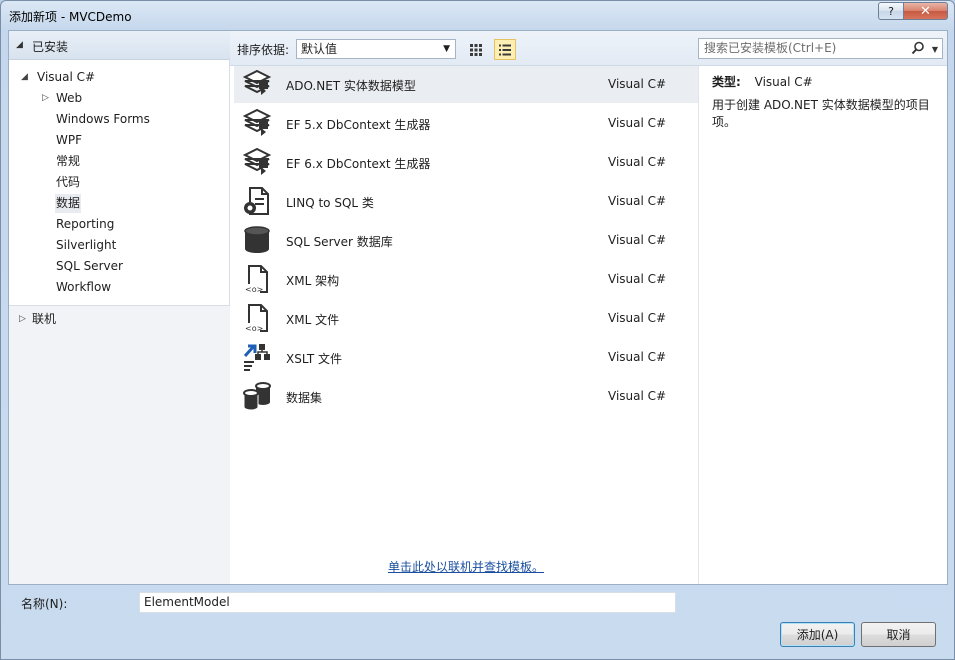 Image resolution: width=955 pixels, height=660 pixels. Describe the element at coordinates (466, 279) in the screenshot. I see `template-item-xml-schema: <o> XML 架构 Visual C#` at that location.